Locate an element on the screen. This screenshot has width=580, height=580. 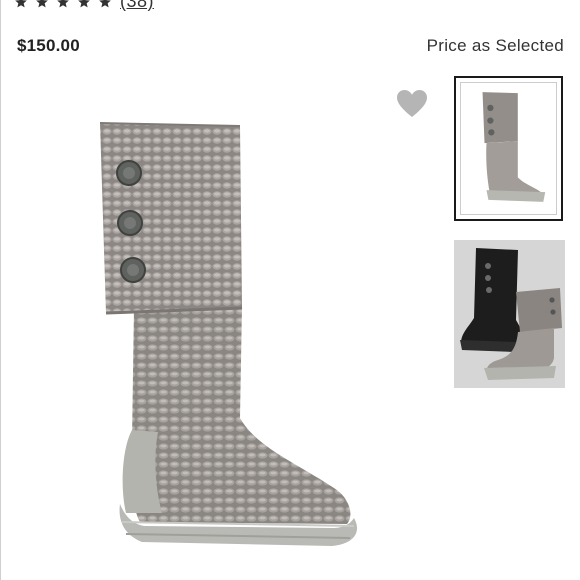
product-rating: (38) is located at coordinates (84, 6).